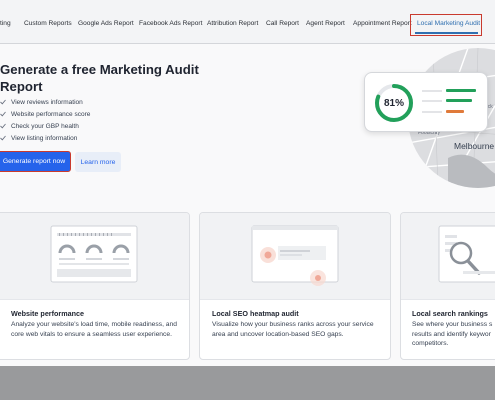 Image resolution: width=495 pixels, height=400 pixels. Describe the element at coordinates (247, 383) in the screenshot. I see `background-overlay` at that location.